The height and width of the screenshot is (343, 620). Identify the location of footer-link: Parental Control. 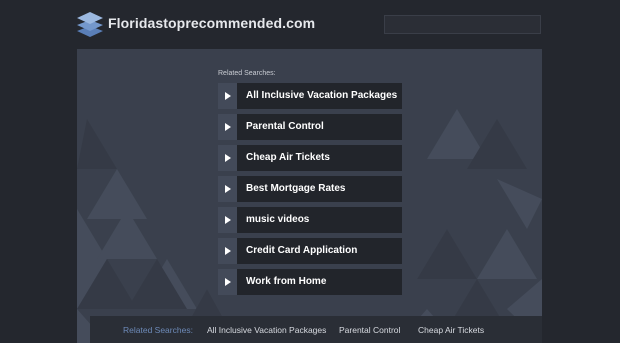
(369, 330).